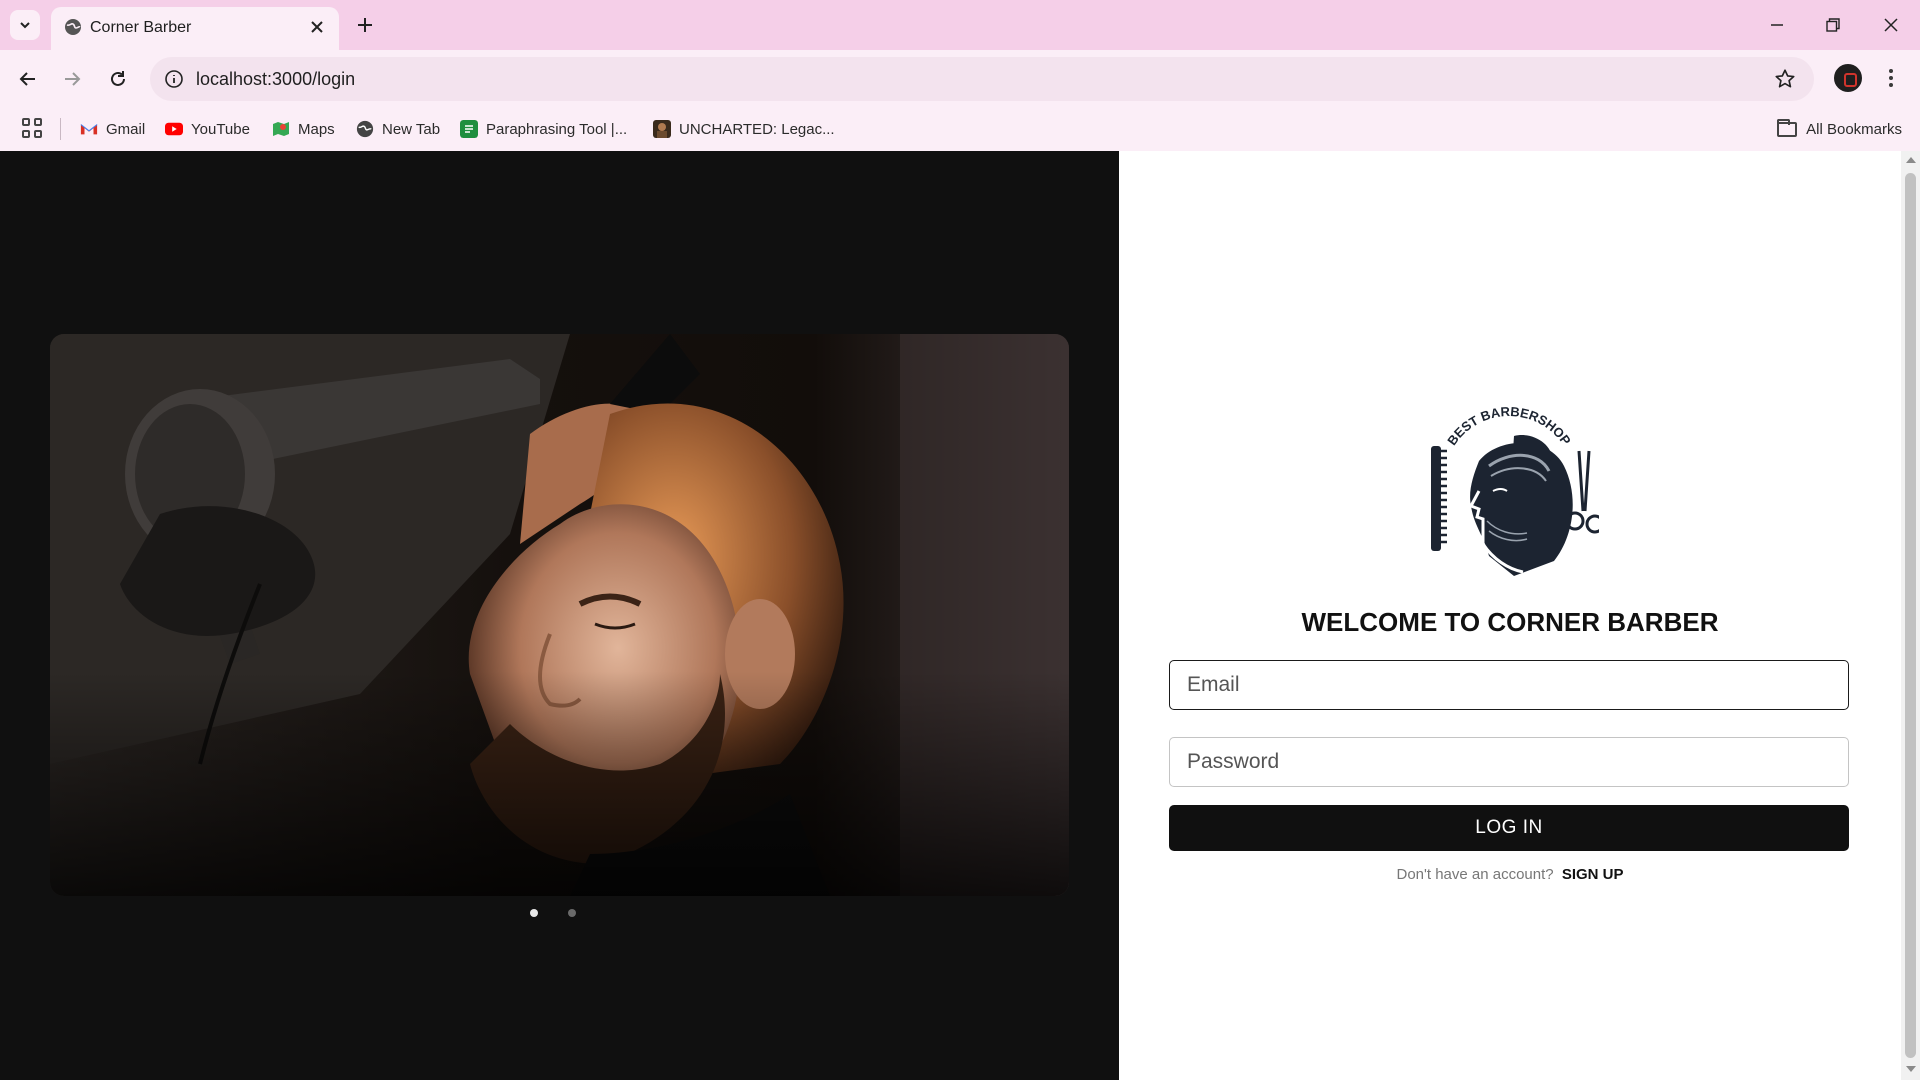 This screenshot has height=1080, width=1920. I want to click on browser-menu-button, so click(1891, 78).